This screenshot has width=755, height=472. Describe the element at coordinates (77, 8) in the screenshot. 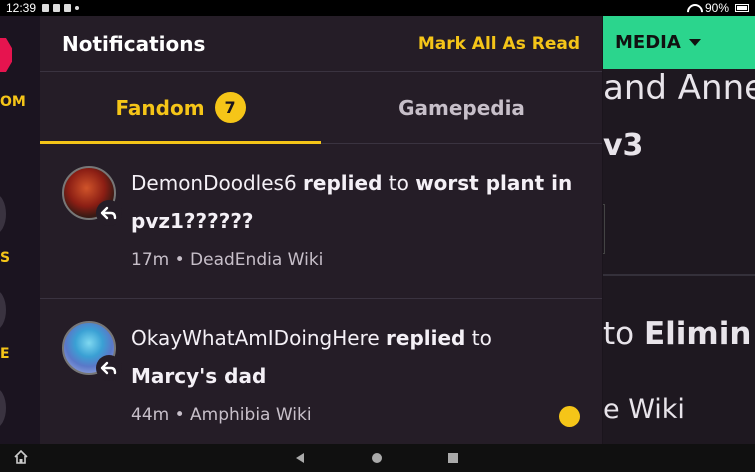

I see `dot-icon` at that location.